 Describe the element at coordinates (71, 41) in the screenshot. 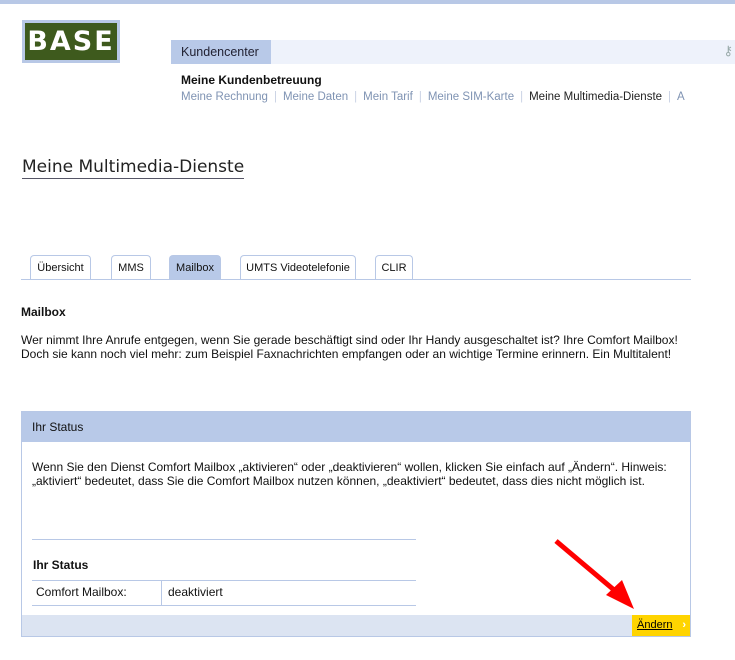

I see `base-logo: BASE` at that location.